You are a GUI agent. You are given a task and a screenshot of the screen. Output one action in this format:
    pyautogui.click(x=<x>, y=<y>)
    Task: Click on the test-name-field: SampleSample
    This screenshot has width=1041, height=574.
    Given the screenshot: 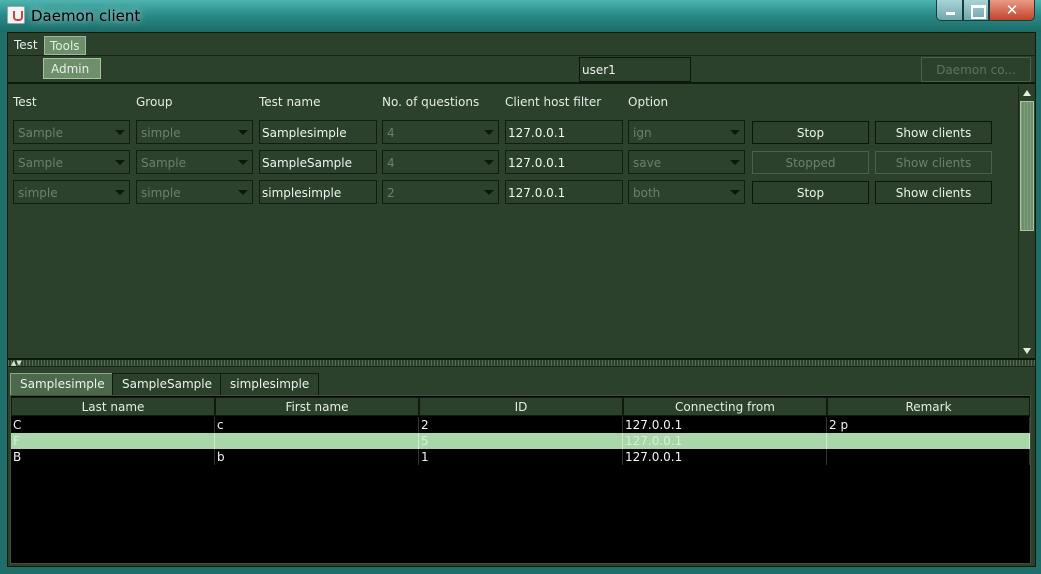 What is the action you would take?
    pyautogui.click(x=318, y=162)
    